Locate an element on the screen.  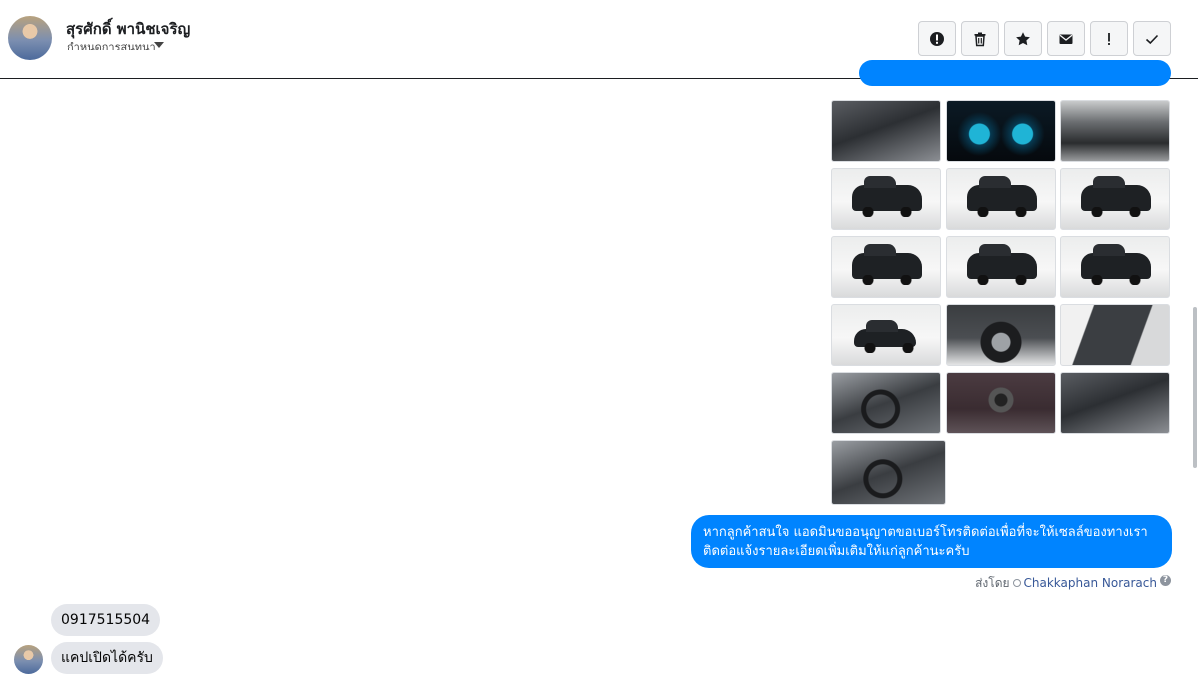
exclamation-icon is located at coordinates (1109, 38).